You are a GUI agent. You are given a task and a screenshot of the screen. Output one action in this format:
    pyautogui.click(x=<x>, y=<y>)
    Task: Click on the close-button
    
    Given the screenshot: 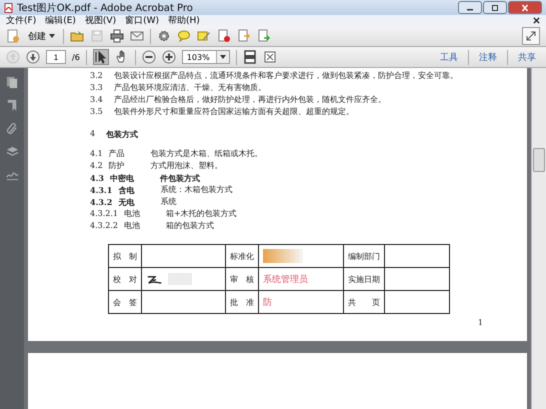 What is the action you would take?
    pyautogui.click(x=525, y=7)
    